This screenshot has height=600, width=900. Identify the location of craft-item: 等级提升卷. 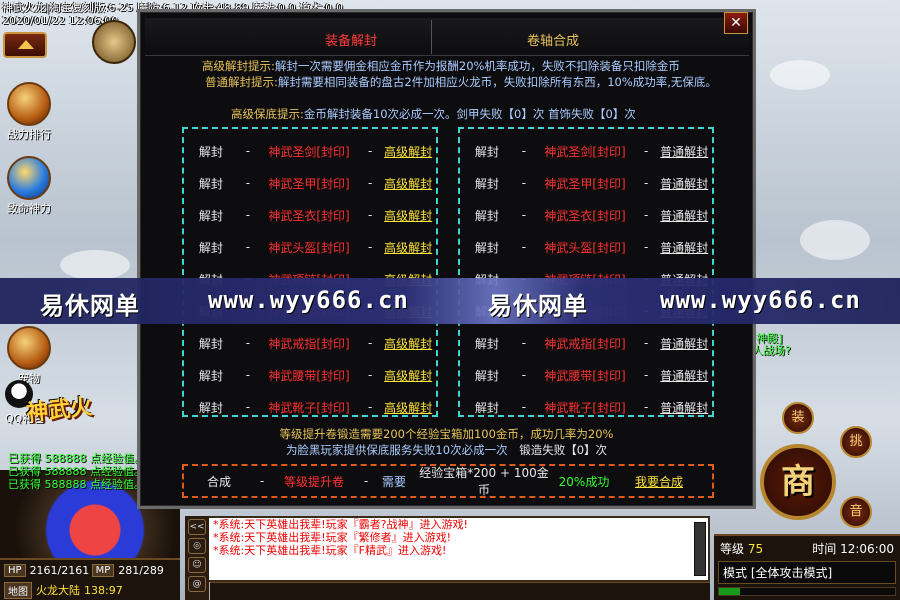
(313, 481).